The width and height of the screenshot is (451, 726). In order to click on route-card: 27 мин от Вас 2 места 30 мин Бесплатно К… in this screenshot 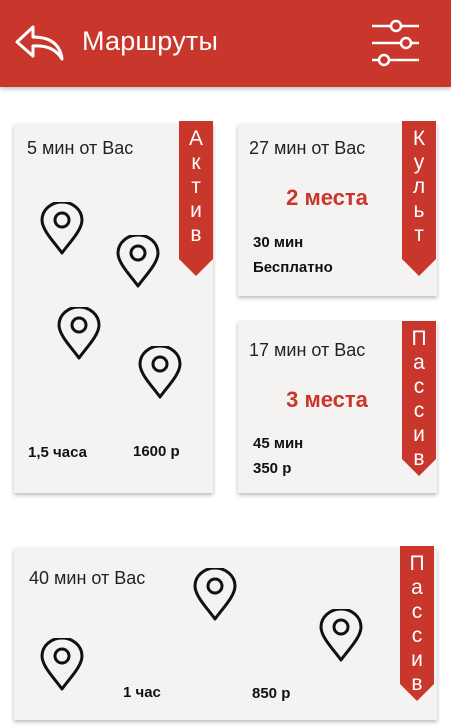, I will do `click(337, 208)`.